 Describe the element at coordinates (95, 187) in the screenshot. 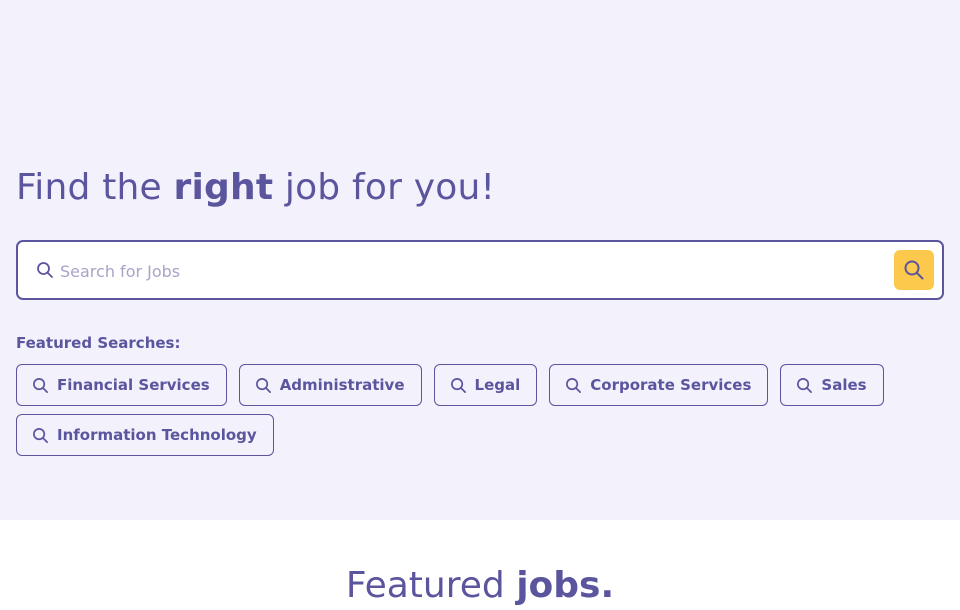

I see `headline-start: Find the` at that location.